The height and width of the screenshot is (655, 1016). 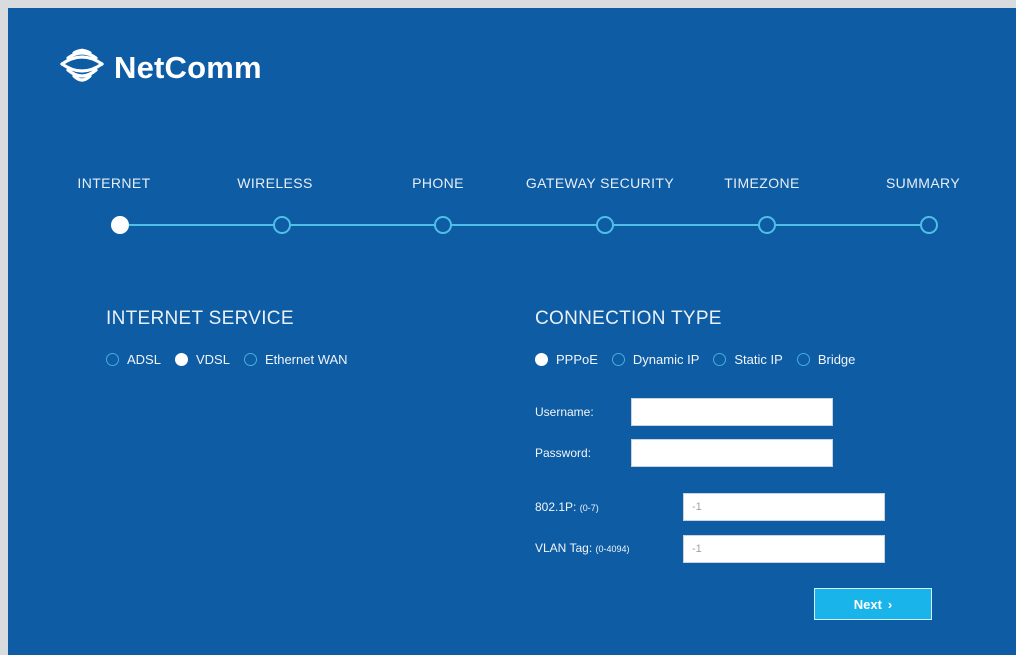 I want to click on radio-bridge: Bridge, so click(x=826, y=359).